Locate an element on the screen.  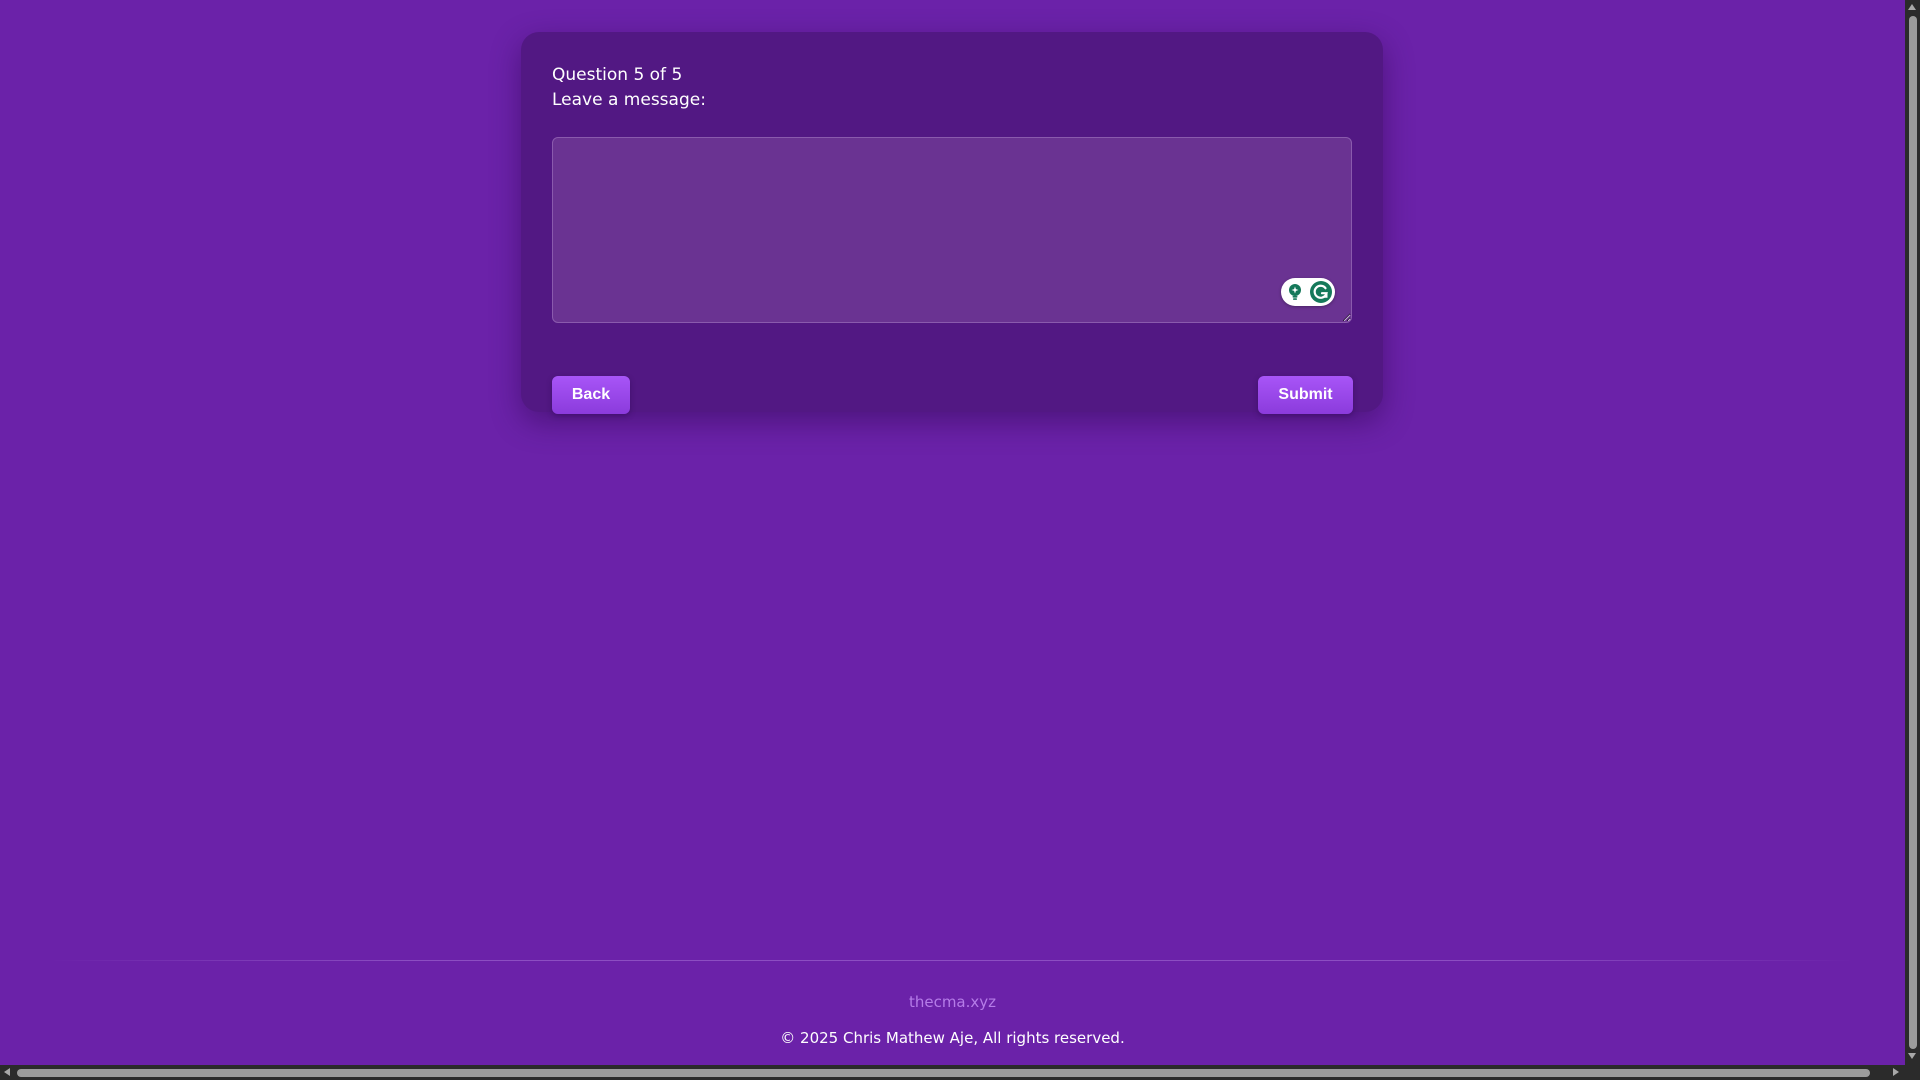
scroll-left-arrow-icon is located at coordinates (7, 1072).